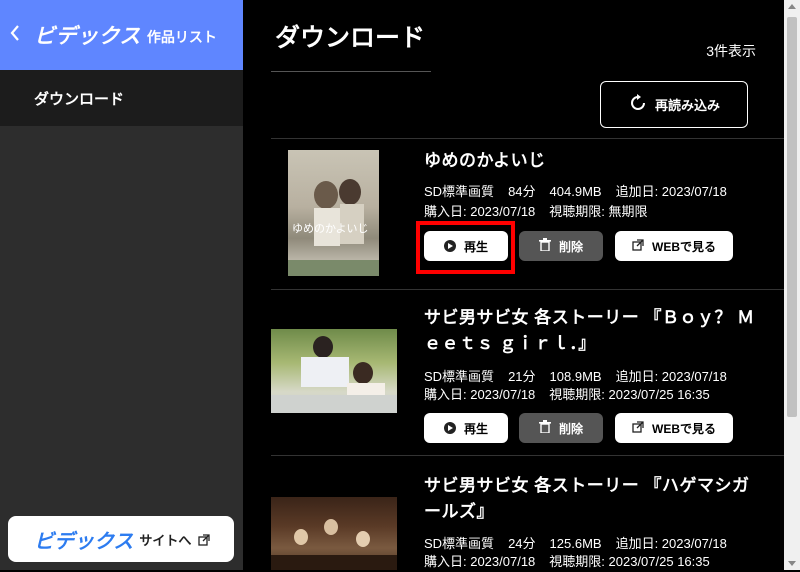  Describe the element at coordinates (165, 540) in the screenshot. I see `site-link-label: サイトへ` at that location.